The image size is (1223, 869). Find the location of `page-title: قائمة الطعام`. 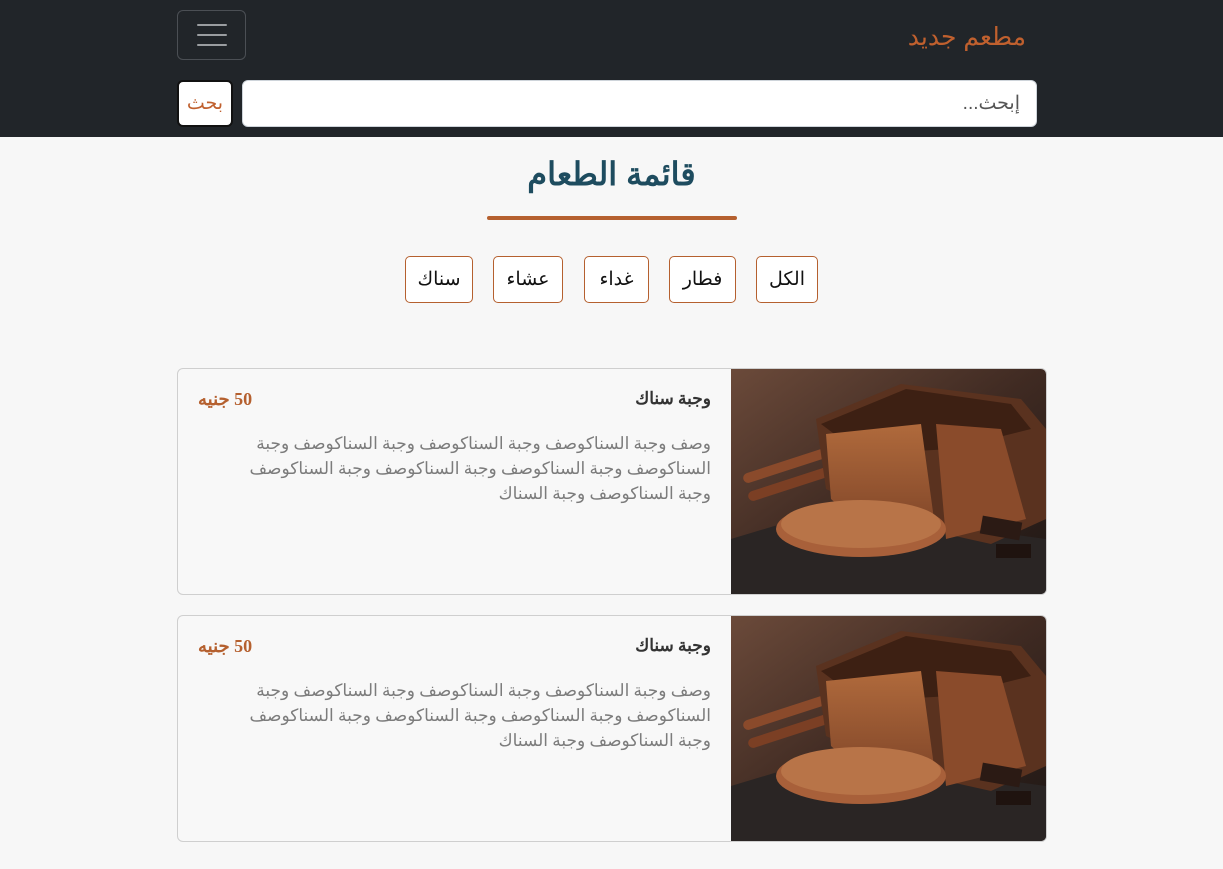

page-title: قائمة الطعام is located at coordinates (611, 174).